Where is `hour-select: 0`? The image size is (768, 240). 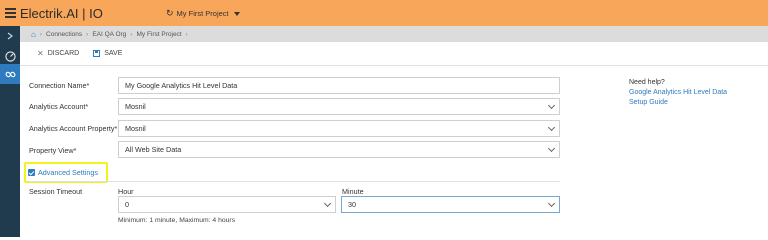 hour-select: 0 is located at coordinates (227, 204).